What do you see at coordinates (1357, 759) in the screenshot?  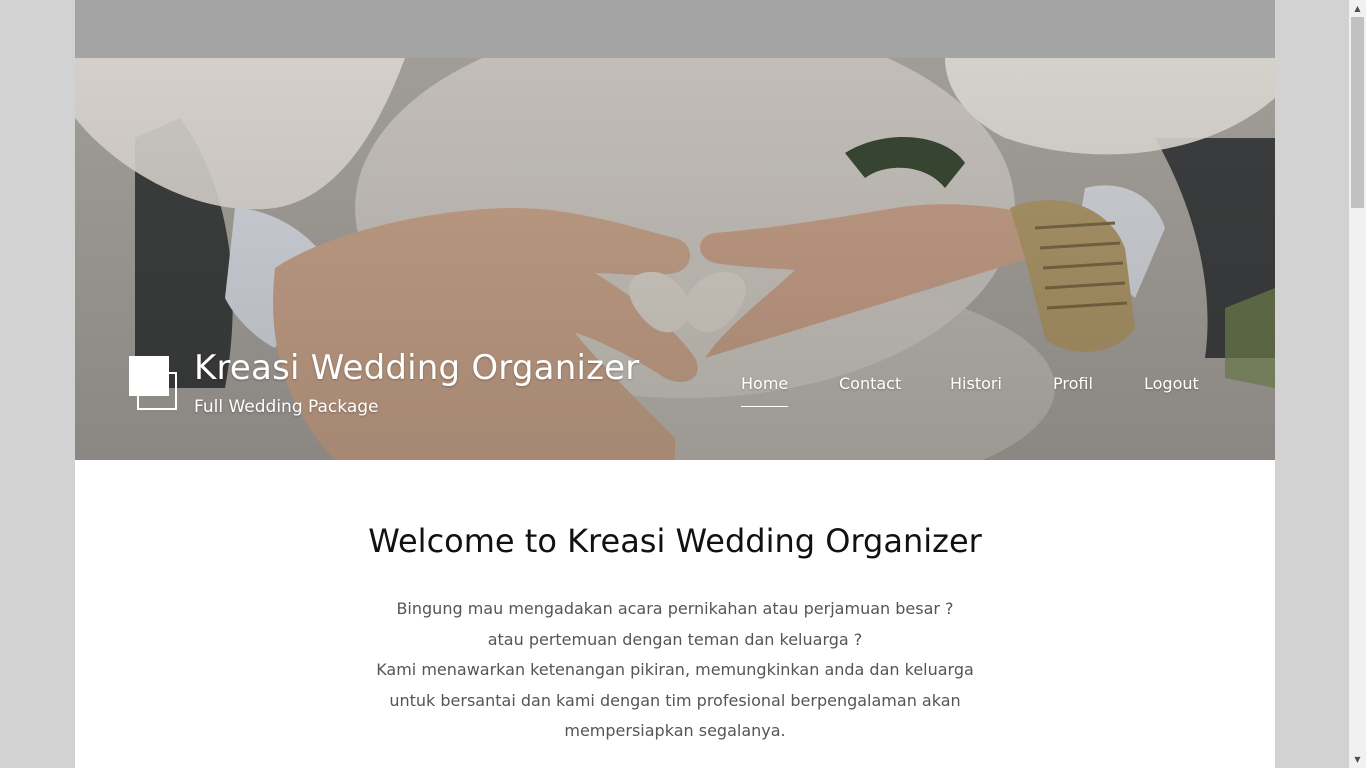 I see `chevron-down-icon: ▼` at bounding box center [1357, 759].